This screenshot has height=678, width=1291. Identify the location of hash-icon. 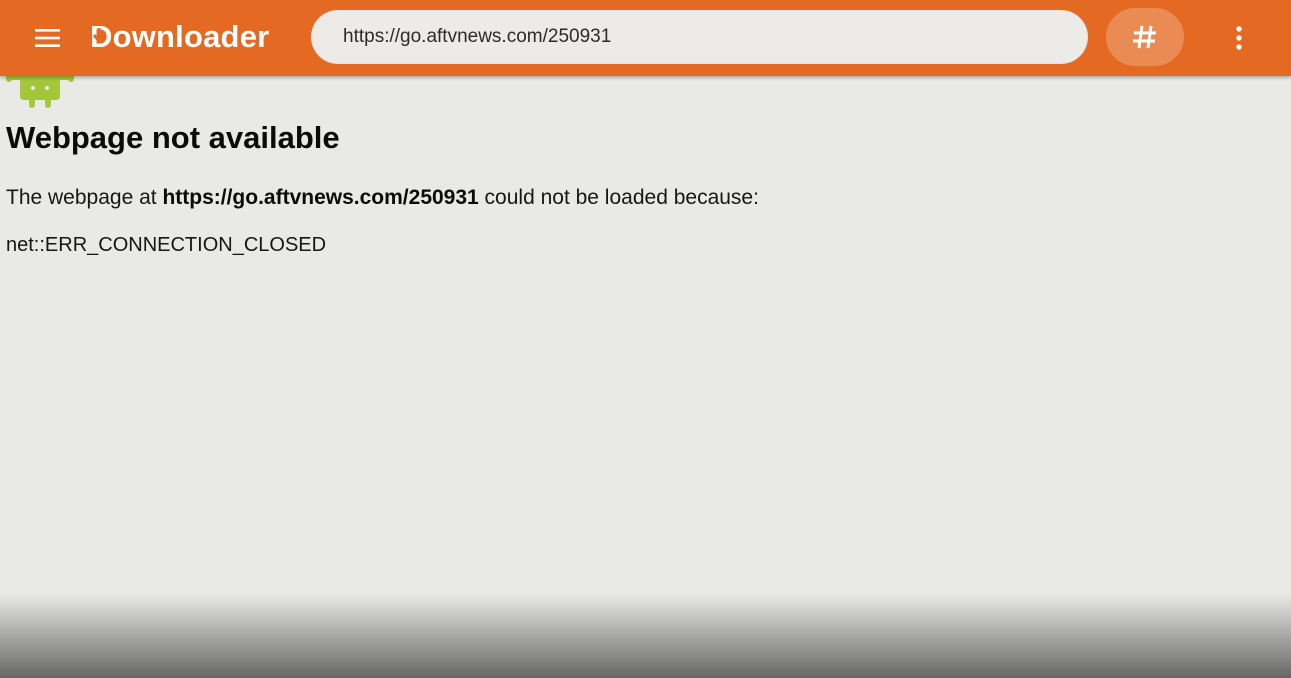
(1144, 37).